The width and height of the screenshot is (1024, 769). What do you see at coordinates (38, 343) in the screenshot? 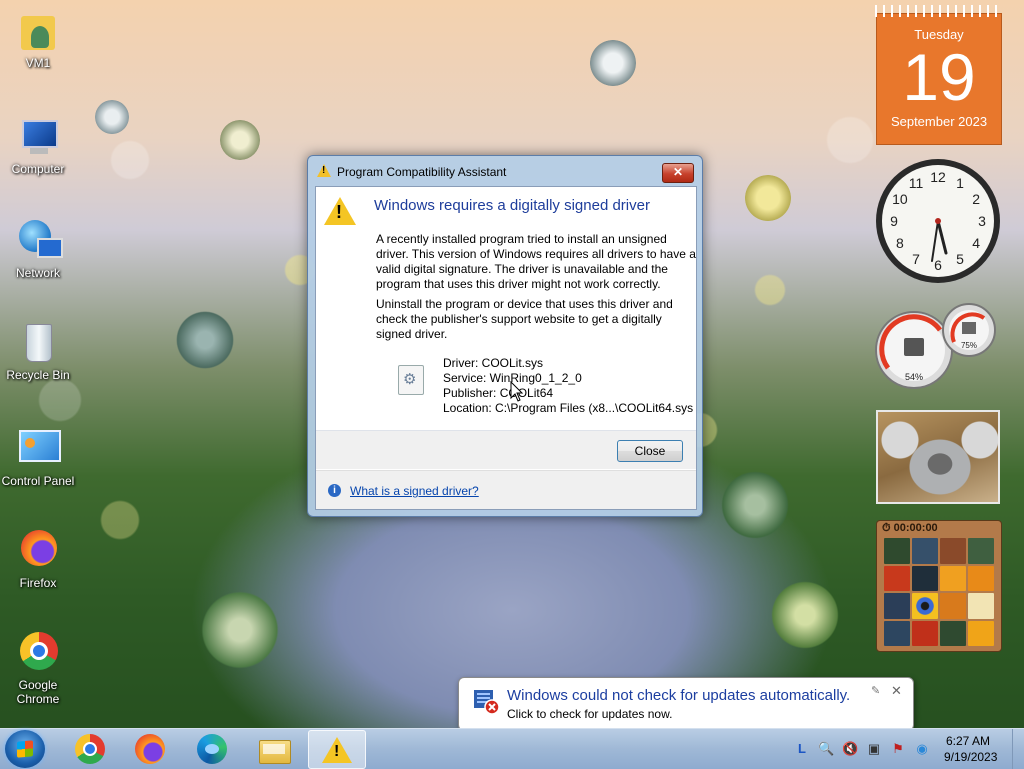
I see `recycle-bin-icon` at bounding box center [38, 343].